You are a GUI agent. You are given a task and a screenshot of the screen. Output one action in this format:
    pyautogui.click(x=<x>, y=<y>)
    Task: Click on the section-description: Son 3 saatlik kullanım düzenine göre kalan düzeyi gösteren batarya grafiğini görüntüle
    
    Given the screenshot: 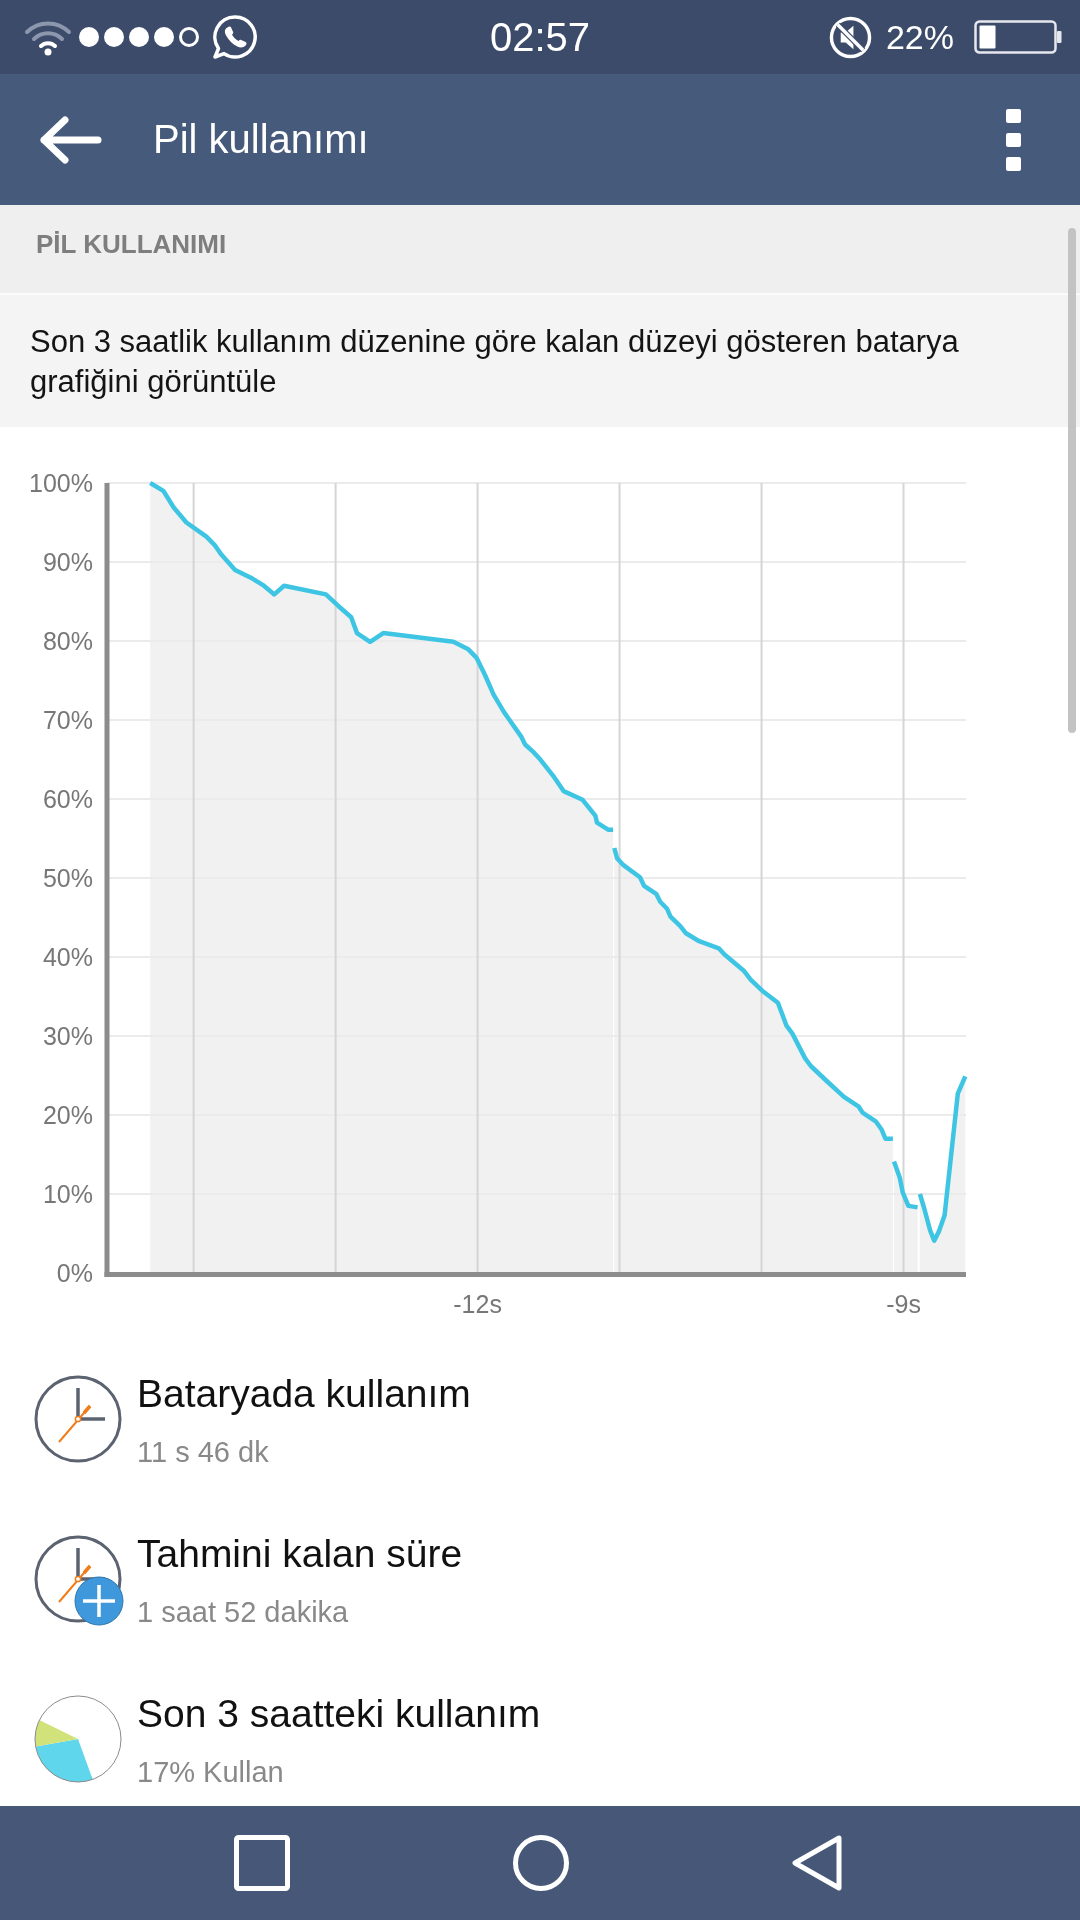 What is the action you would take?
    pyautogui.click(x=495, y=362)
    